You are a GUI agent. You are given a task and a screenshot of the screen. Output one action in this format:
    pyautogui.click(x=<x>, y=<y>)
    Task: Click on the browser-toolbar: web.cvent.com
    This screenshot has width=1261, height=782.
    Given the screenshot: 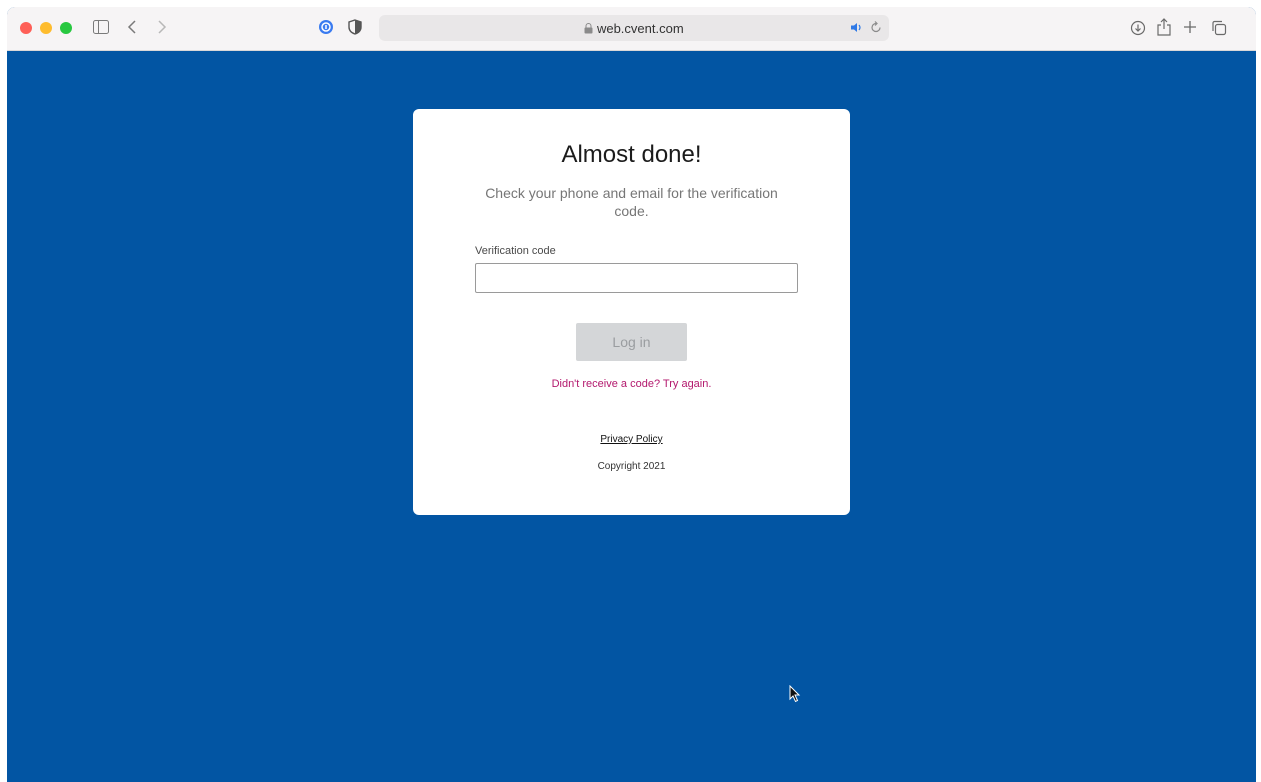 What is the action you would take?
    pyautogui.click(x=631, y=29)
    